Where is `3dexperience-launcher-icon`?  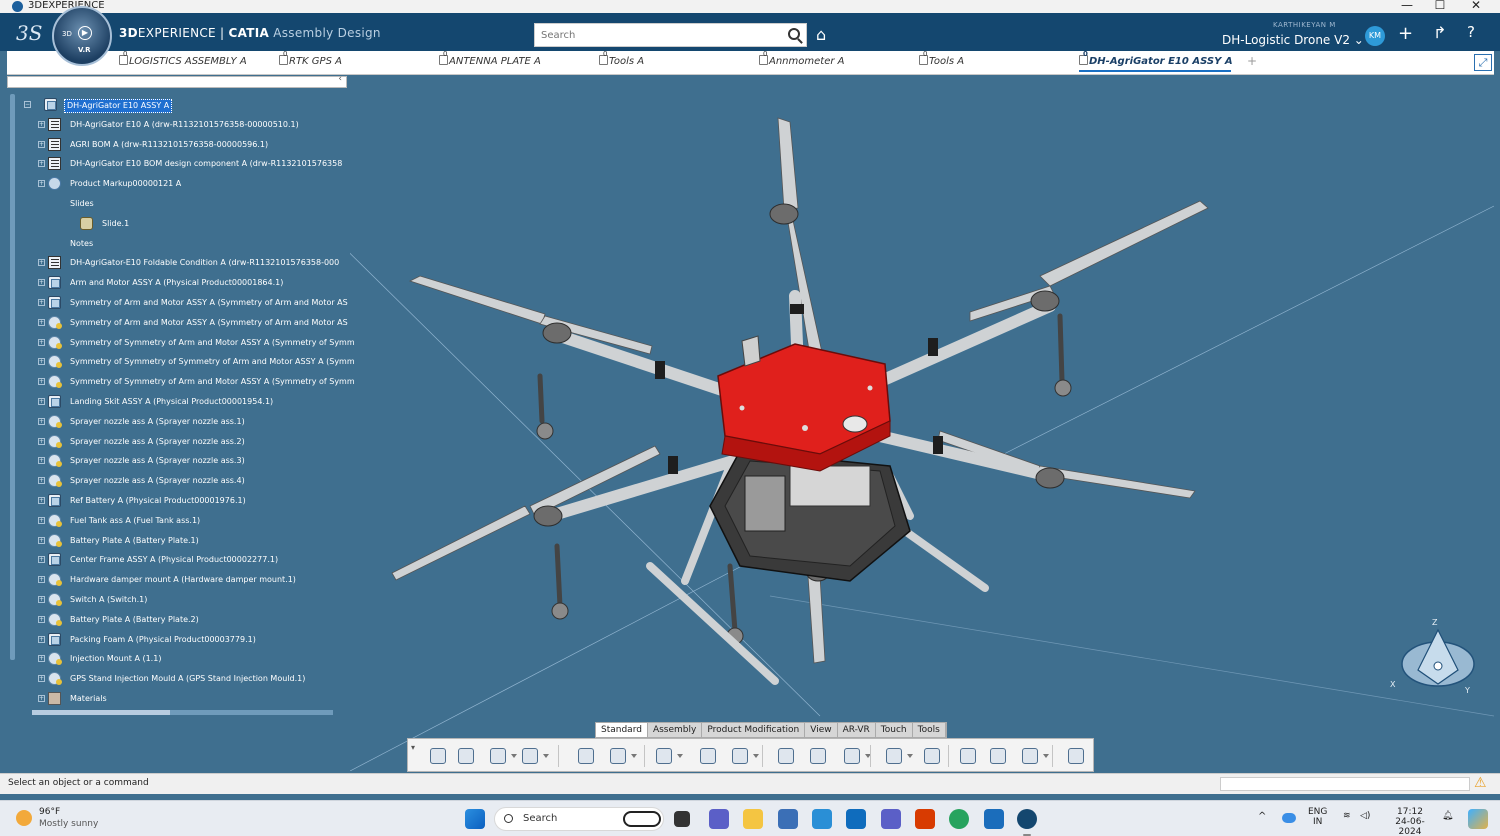
3dexperience-launcher-icon is located at coordinates (994, 819).